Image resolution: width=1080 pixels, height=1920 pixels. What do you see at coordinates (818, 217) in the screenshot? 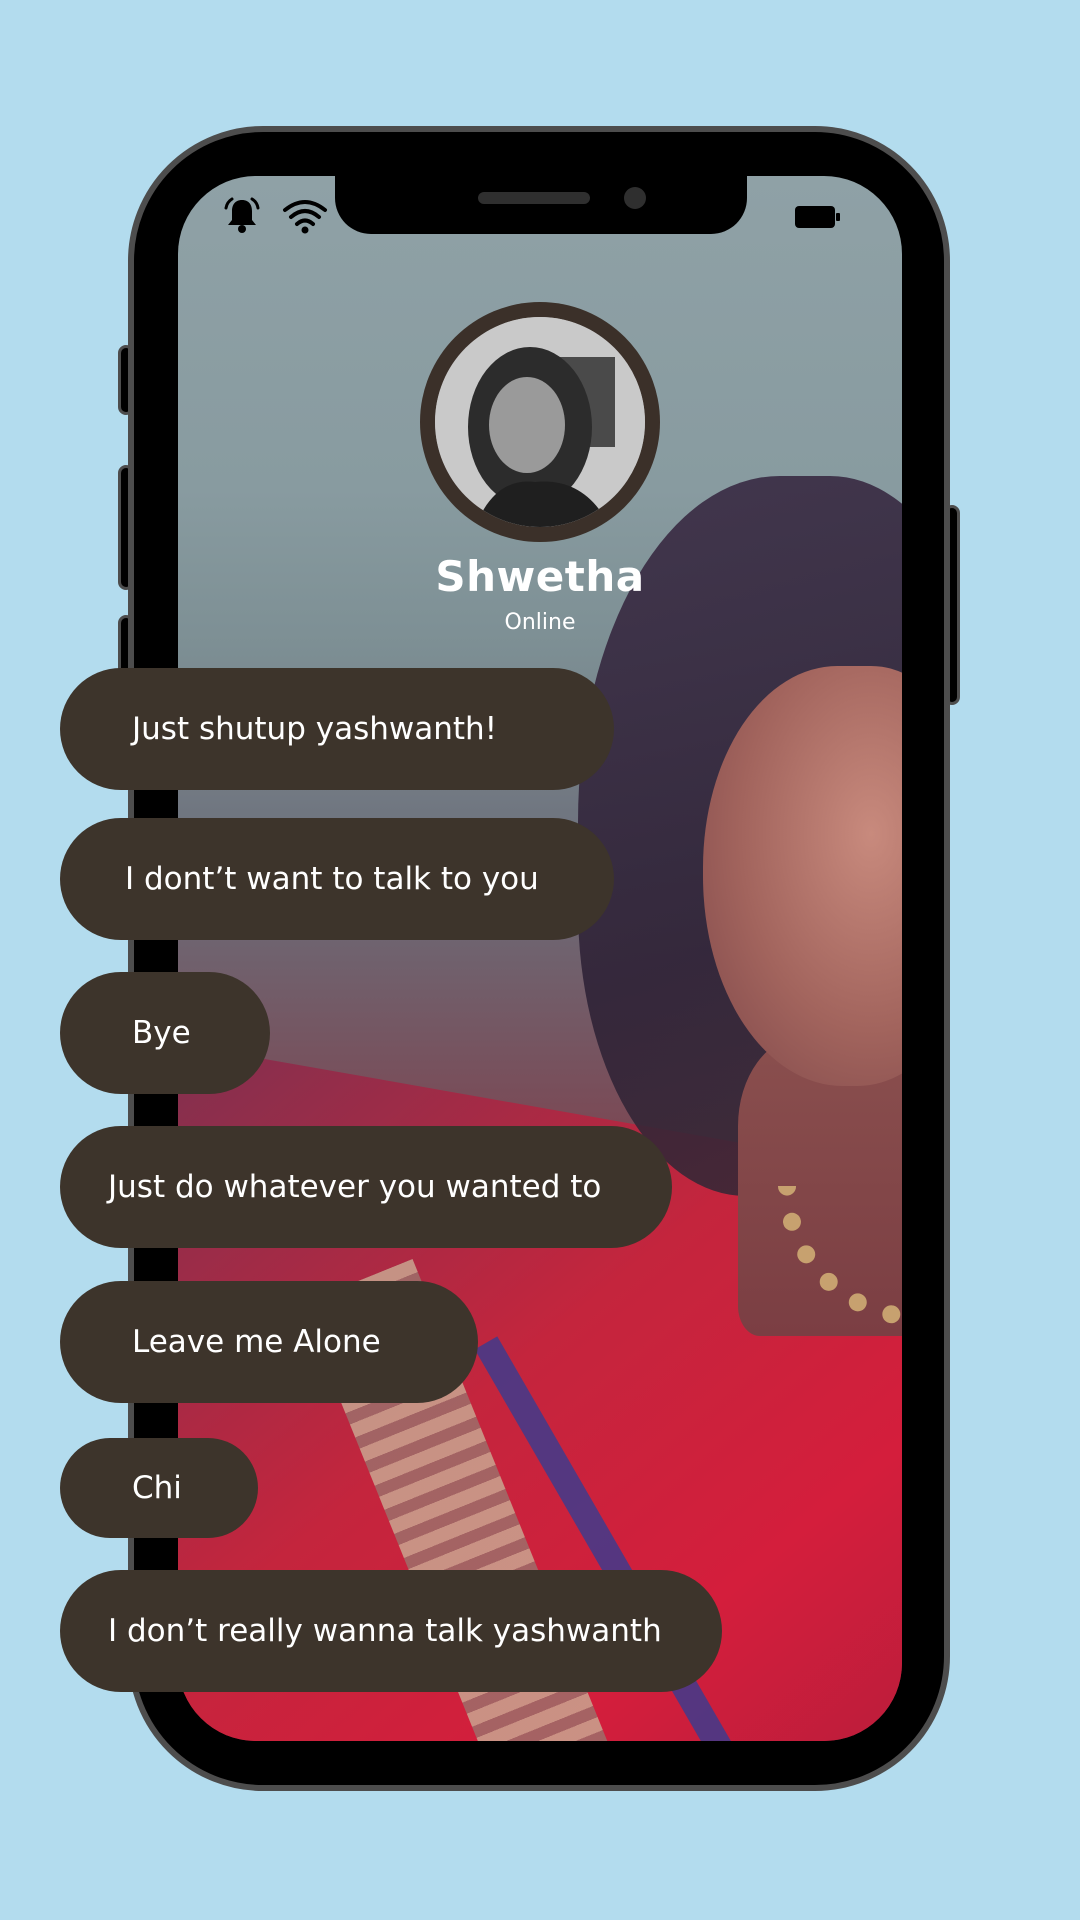
I see `battery-icon` at bounding box center [818, 217].